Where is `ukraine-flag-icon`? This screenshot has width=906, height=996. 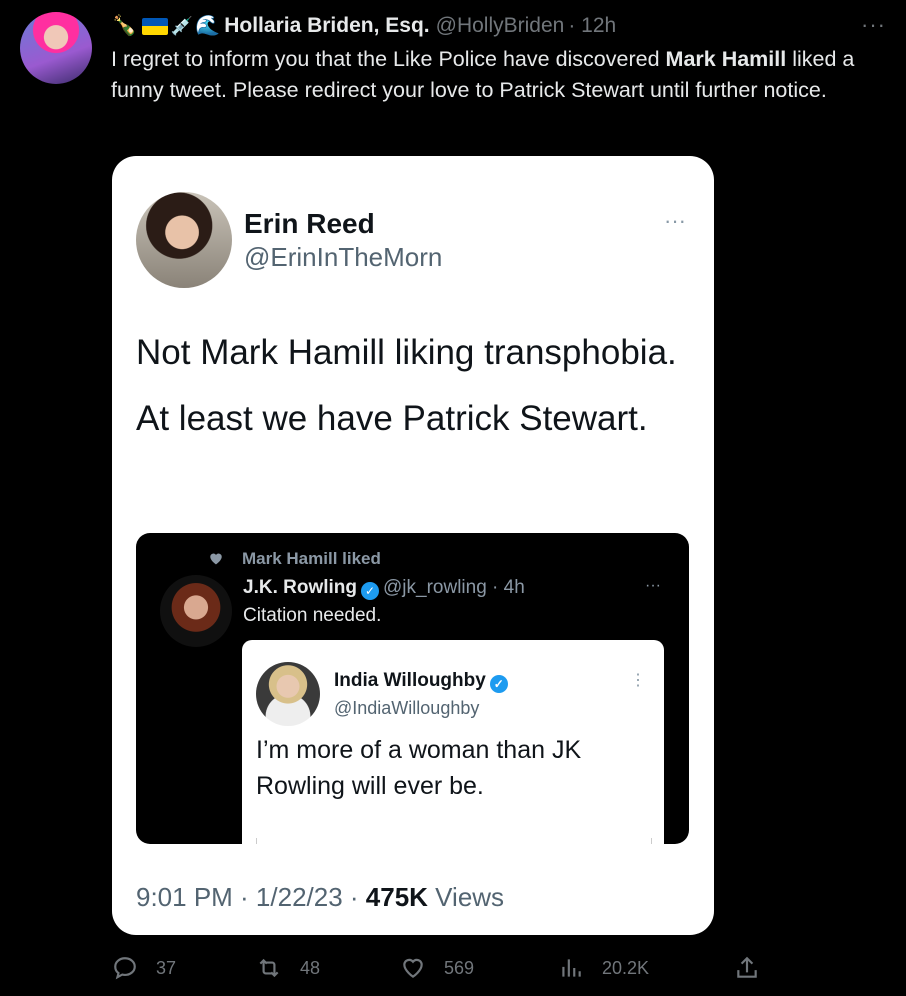
ukraine-flag-icon is located at coordinates (154, 26).